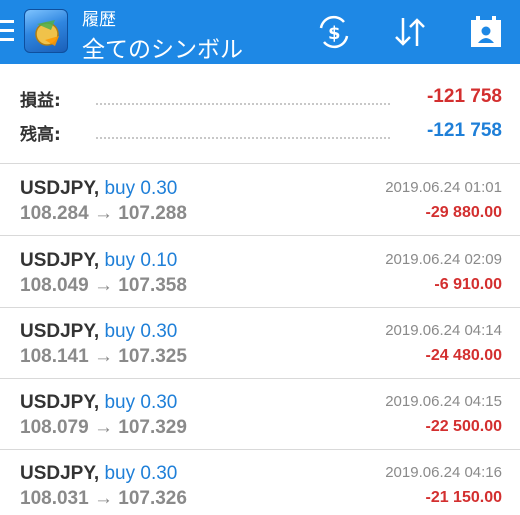  I want to click on symbol-filter-title: 全てのシンボル, so click(162, 47).